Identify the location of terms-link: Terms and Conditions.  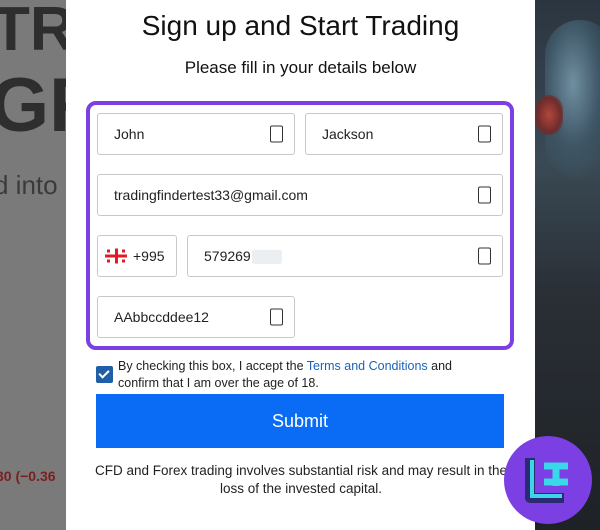
(367, 366).